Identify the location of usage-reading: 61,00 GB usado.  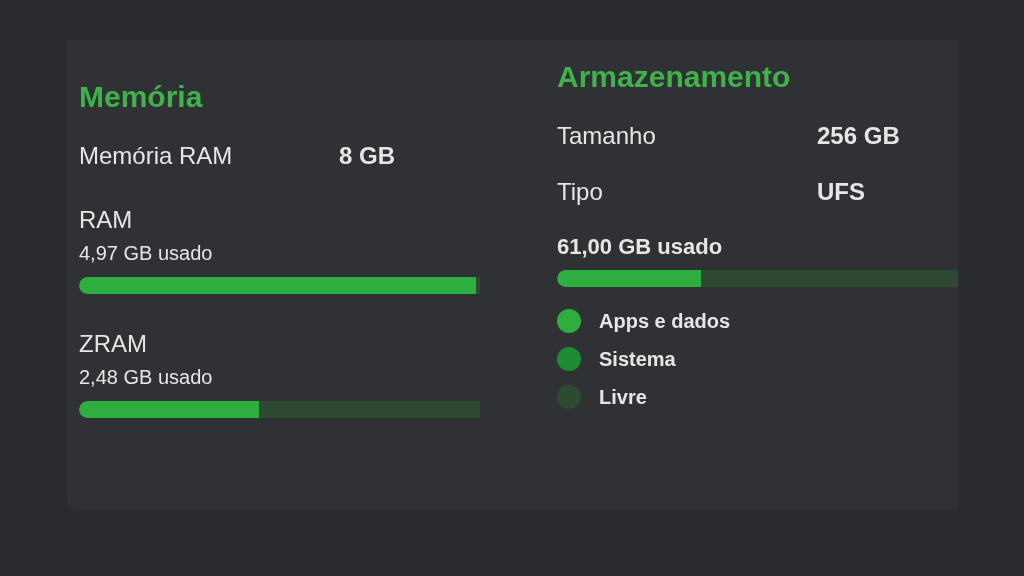
(640, 247).